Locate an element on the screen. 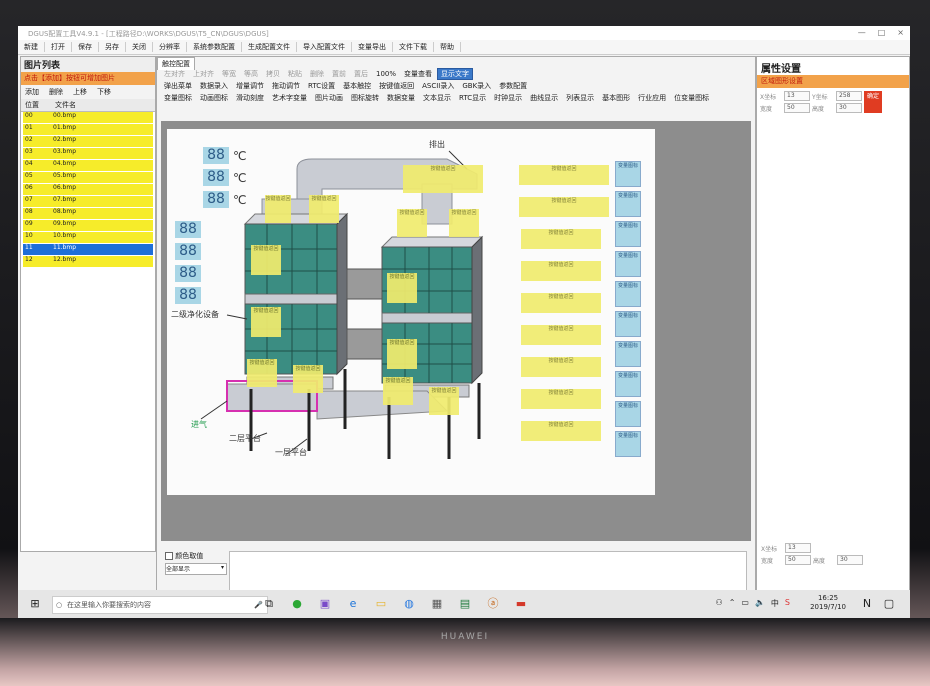 This screenshot has width=930, height=686. tool-touch-1: 数据录入 is located at coordinates (214, 86).